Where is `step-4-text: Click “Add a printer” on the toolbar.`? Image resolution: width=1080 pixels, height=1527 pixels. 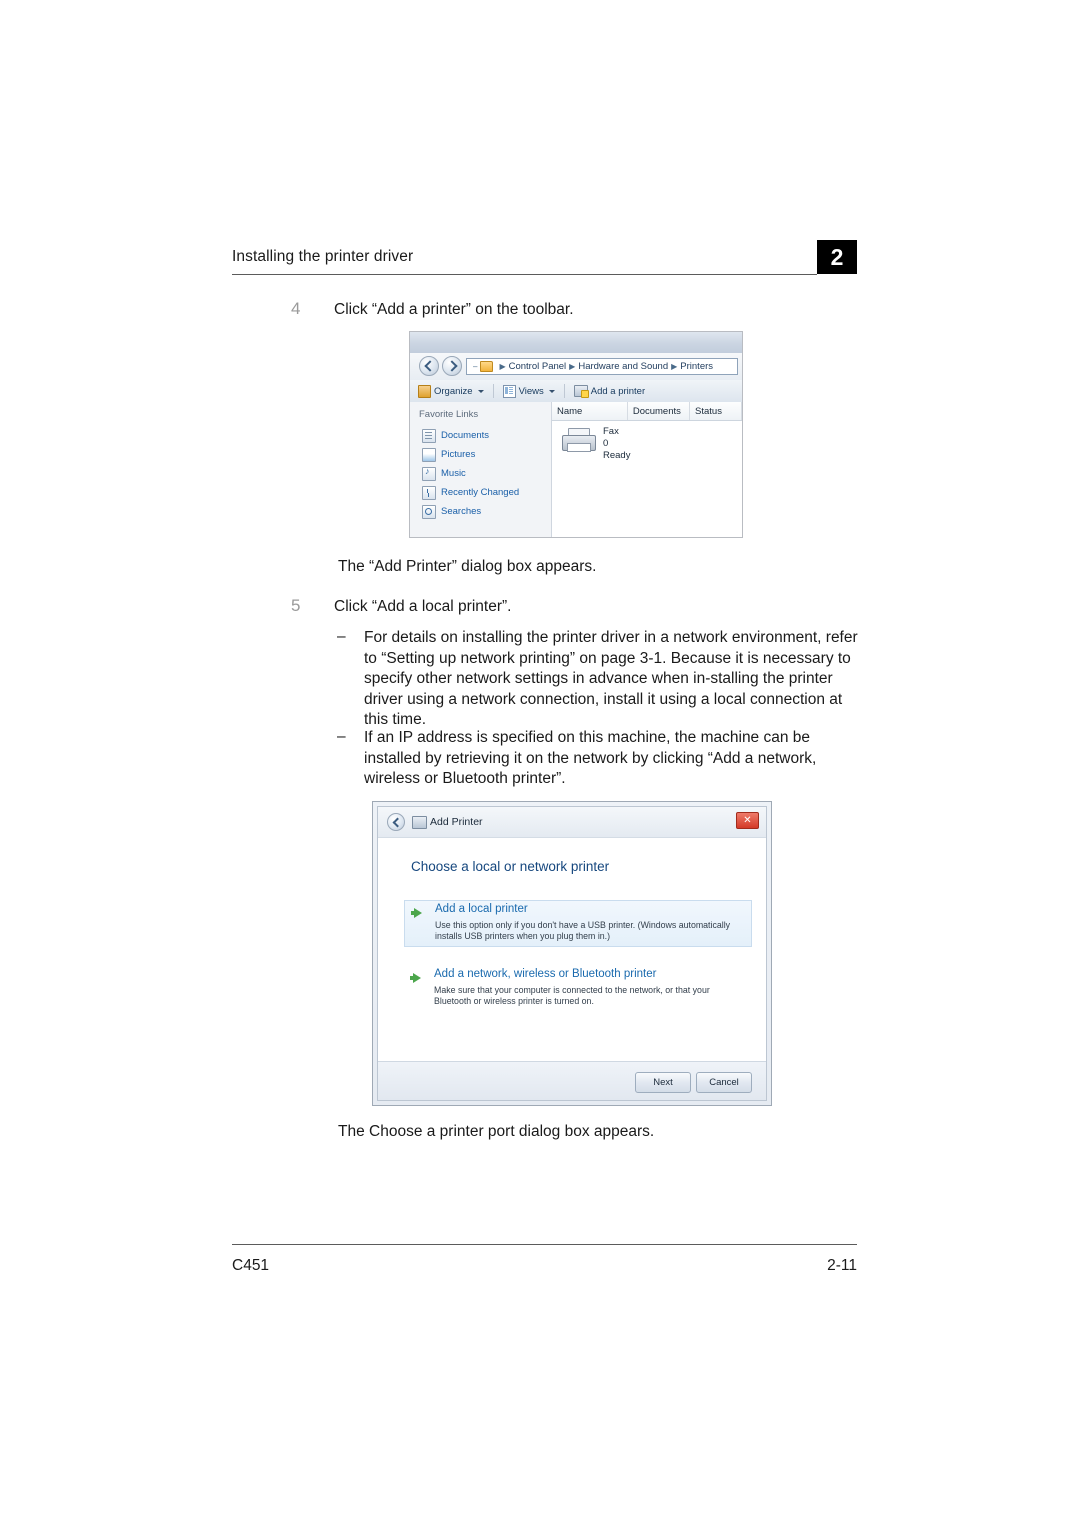 step-4-text: Click “Add a printer” on the toolbar. is located at coordinates (454, 309).